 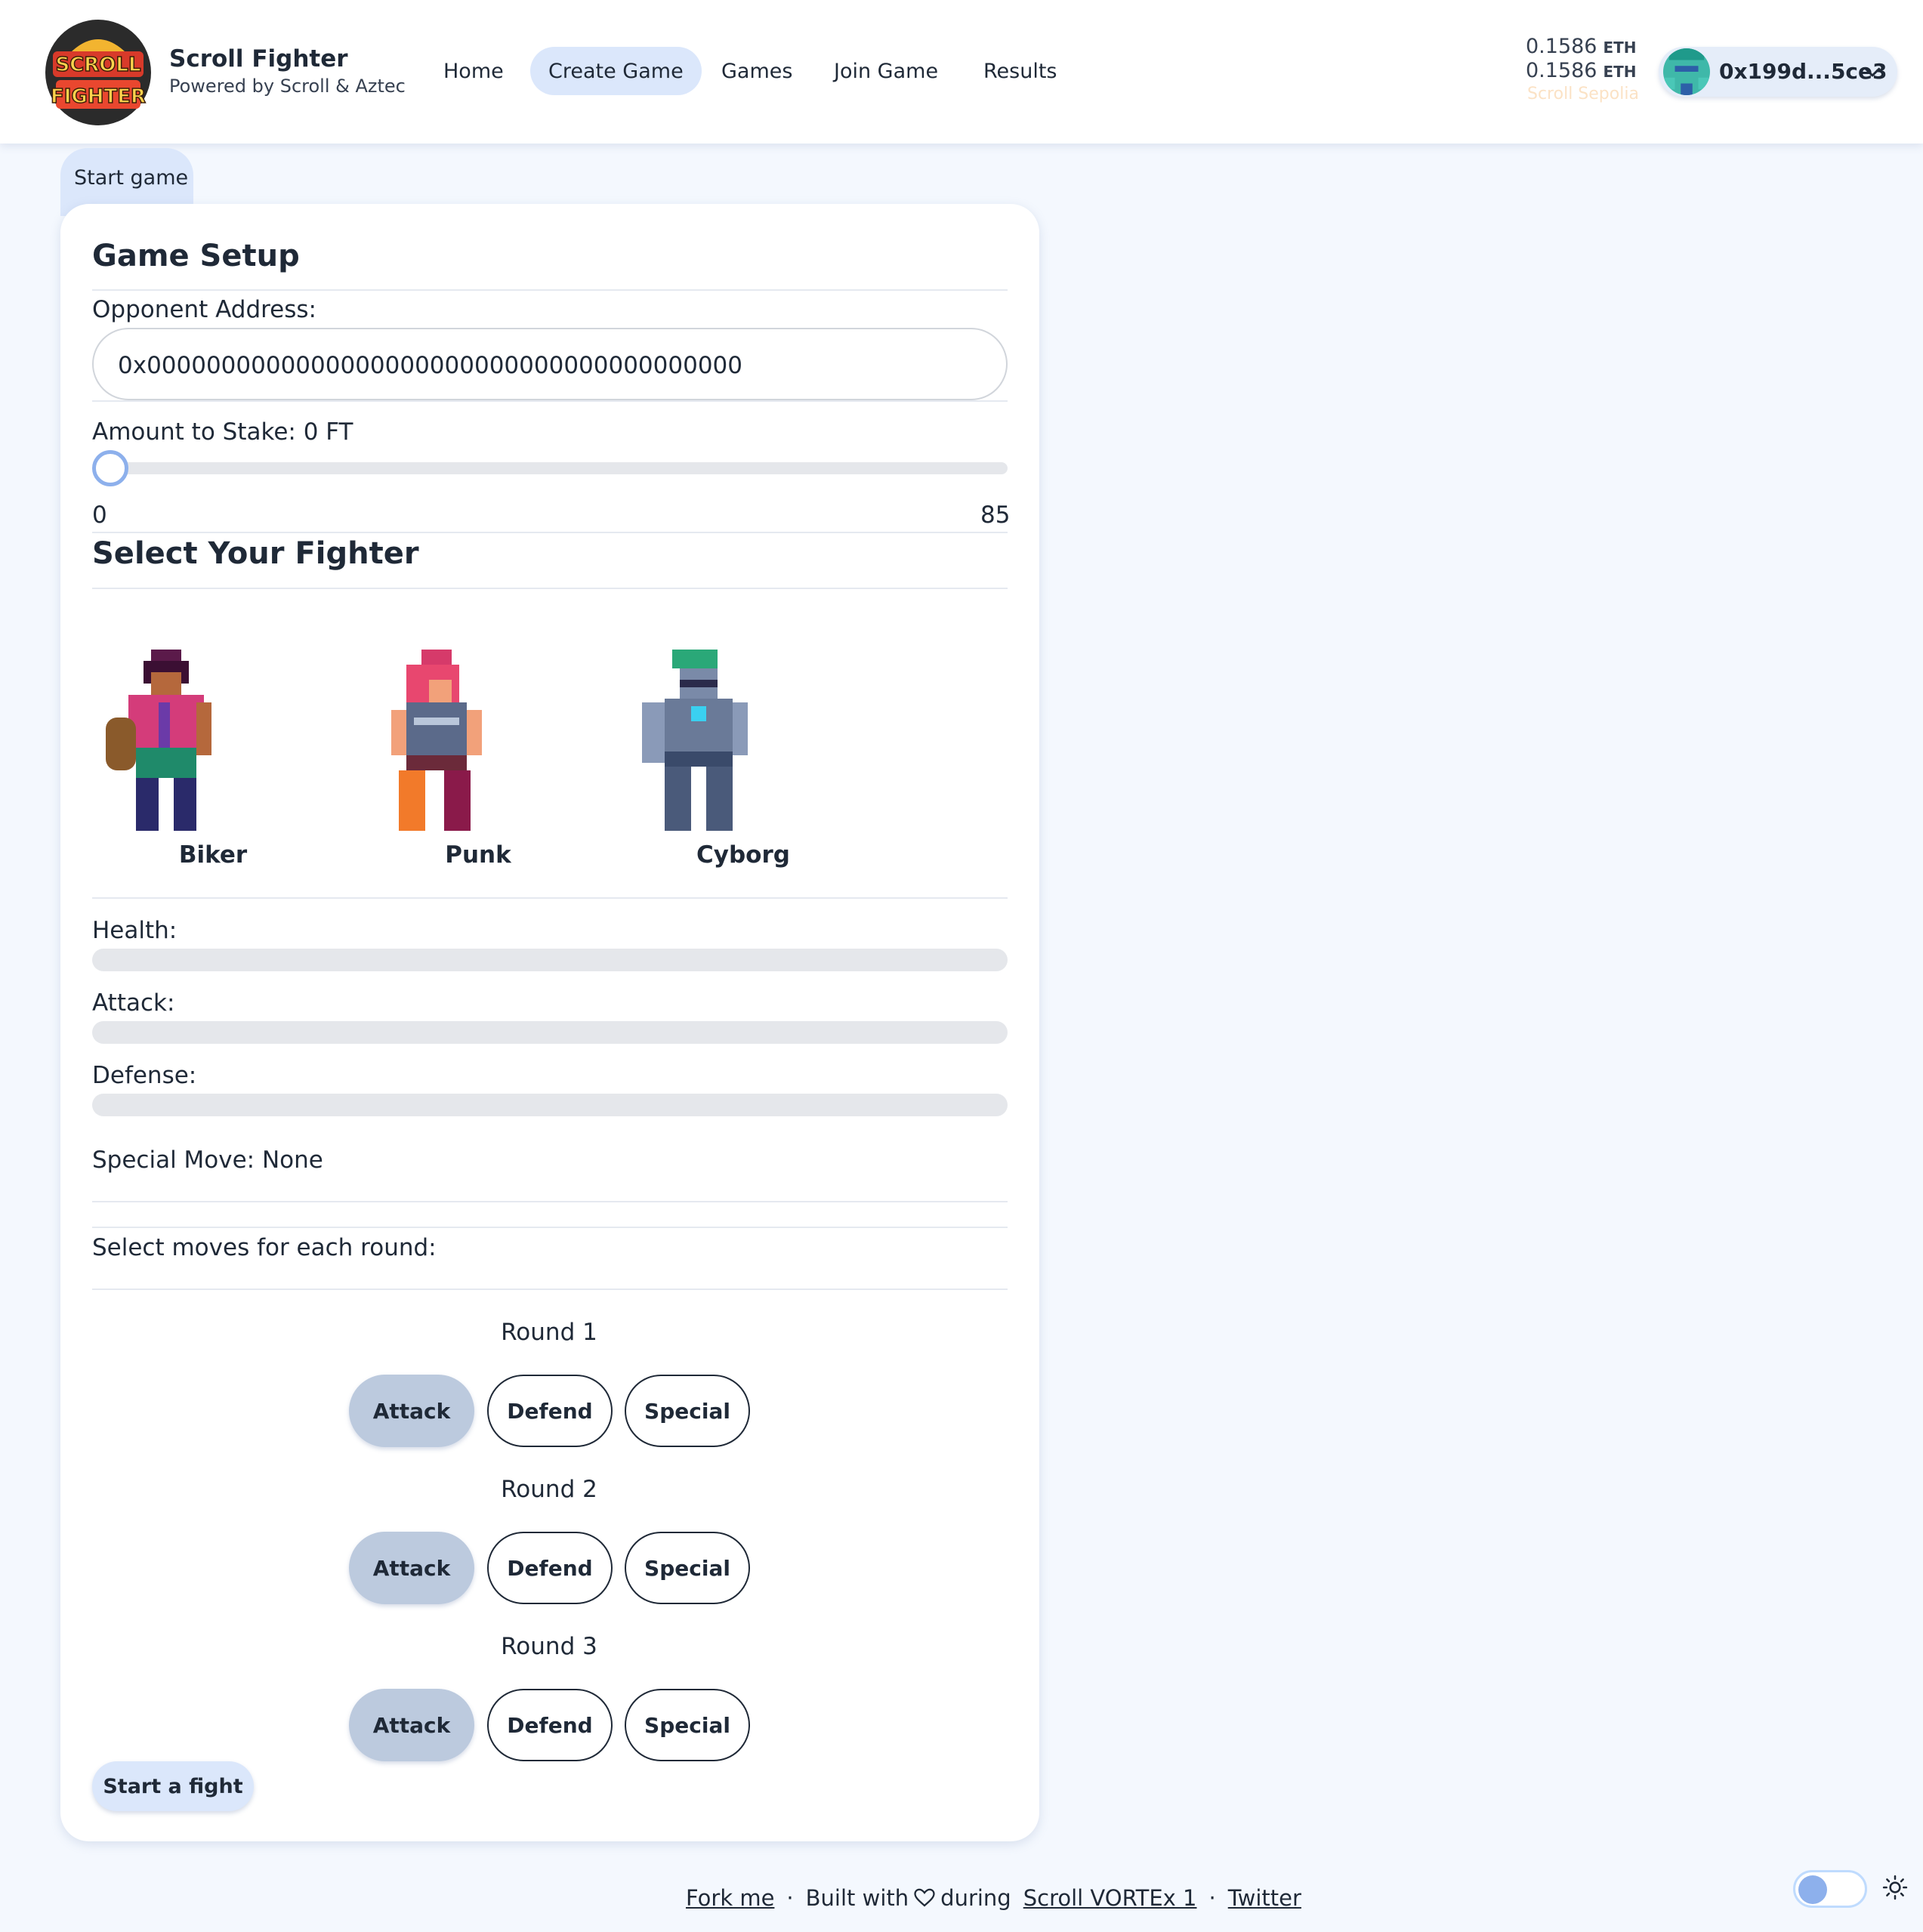 I want to click on scroll-fighter-logo: SCROLL FIGHTER, so click(x=97, y=73).